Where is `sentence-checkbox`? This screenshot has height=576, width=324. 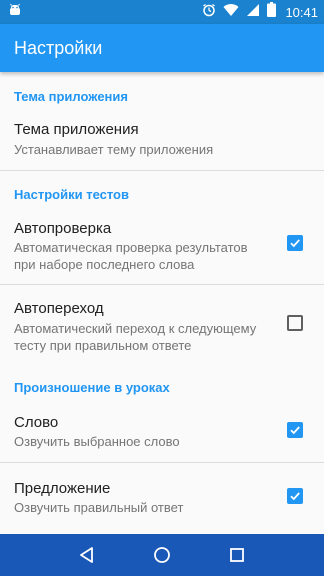
sentence-checkbox is located at coordinates (295, 496).